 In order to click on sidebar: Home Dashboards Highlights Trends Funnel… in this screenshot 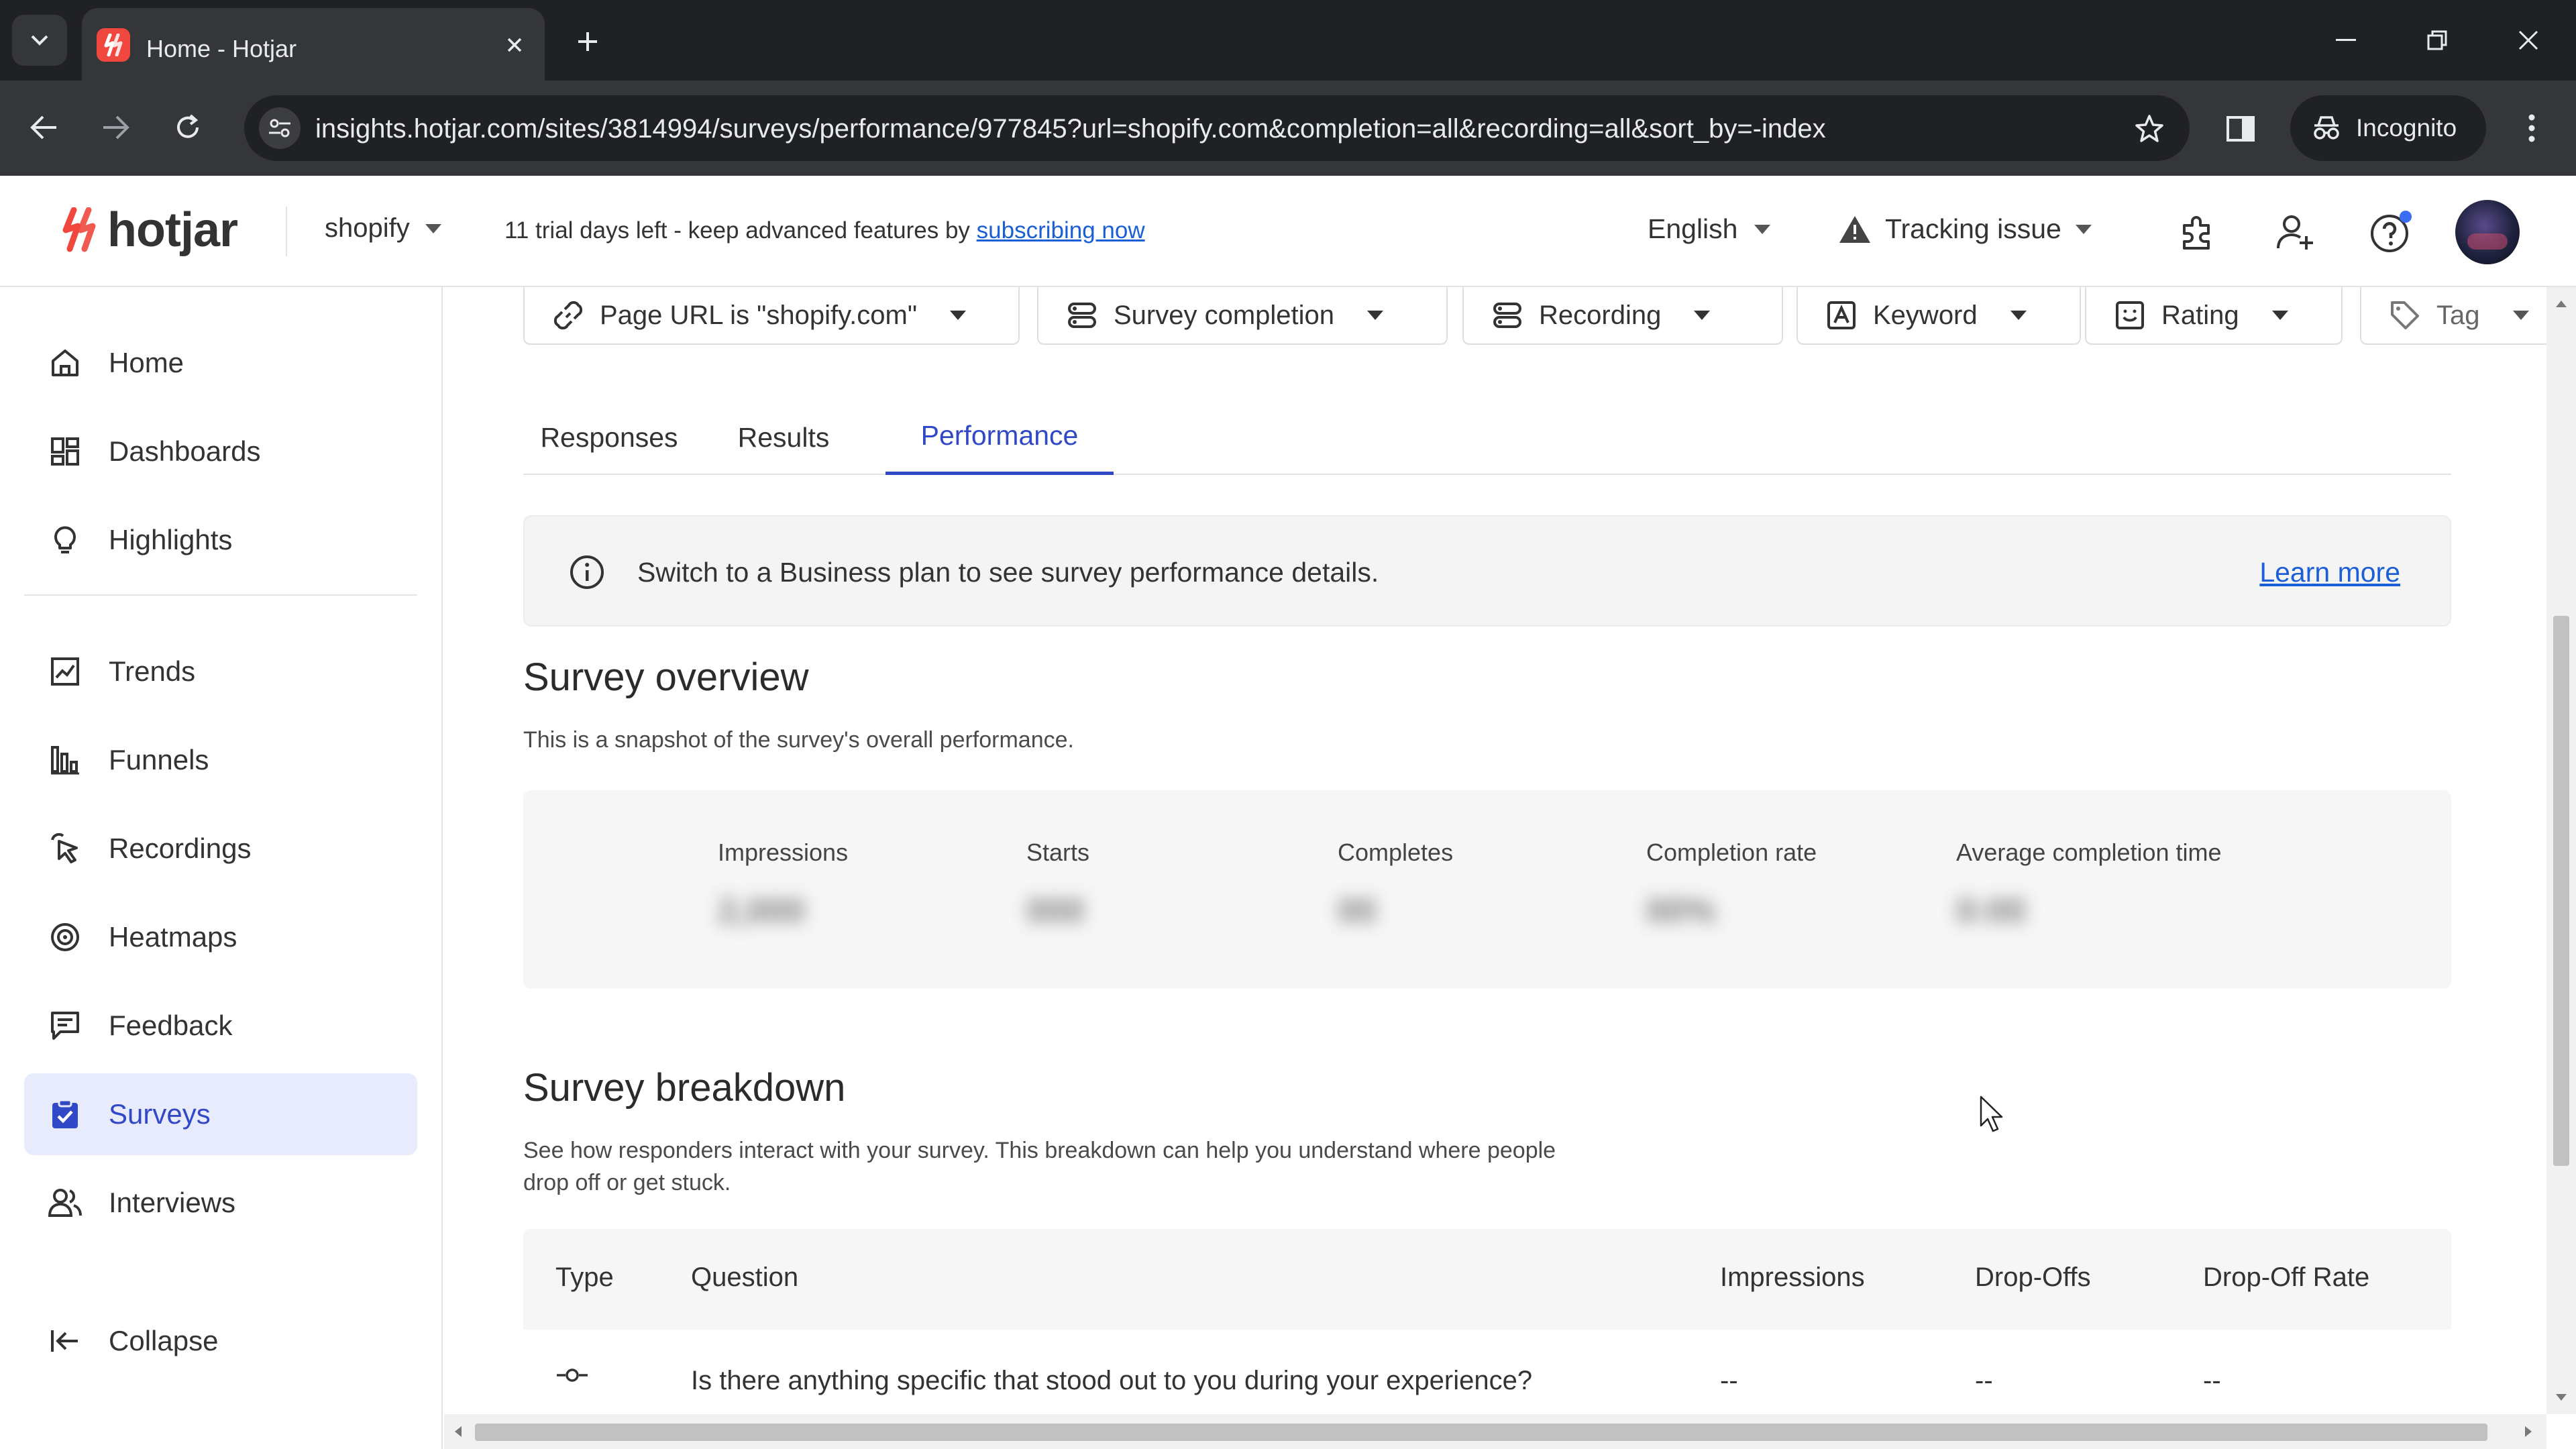, I will do `click(221, 868)`.